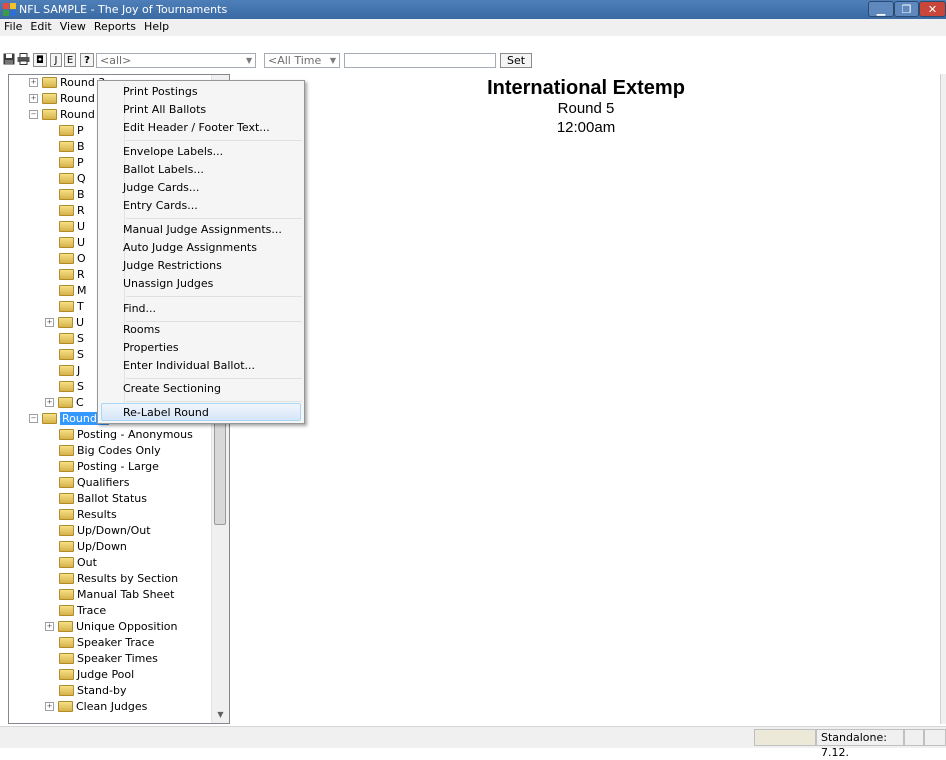 The width and height of the screenshot is (946, 760). I want to click on chevron-down-icon: ▼, so click(249, 60).